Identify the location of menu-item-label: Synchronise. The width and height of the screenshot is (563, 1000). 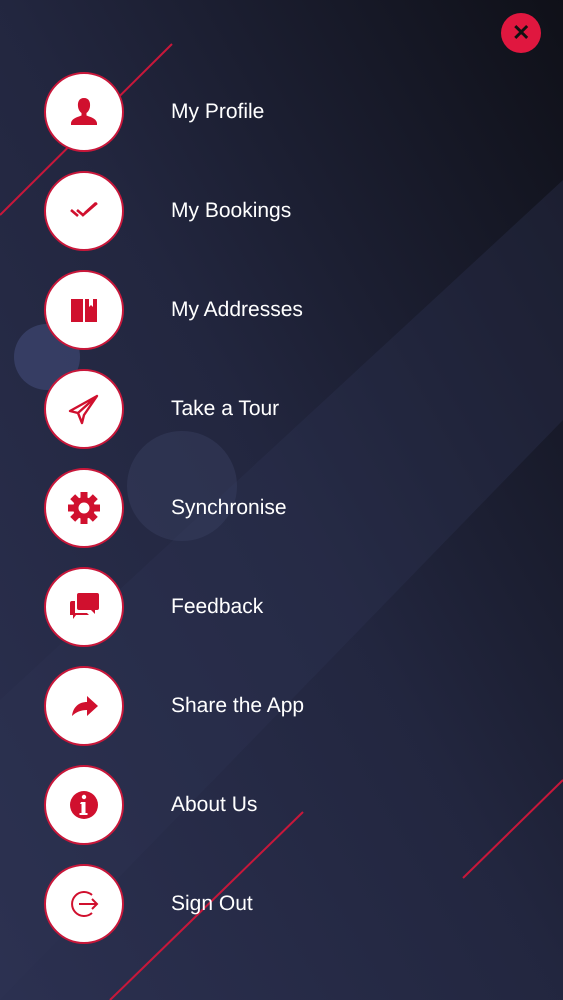
(229, 508).